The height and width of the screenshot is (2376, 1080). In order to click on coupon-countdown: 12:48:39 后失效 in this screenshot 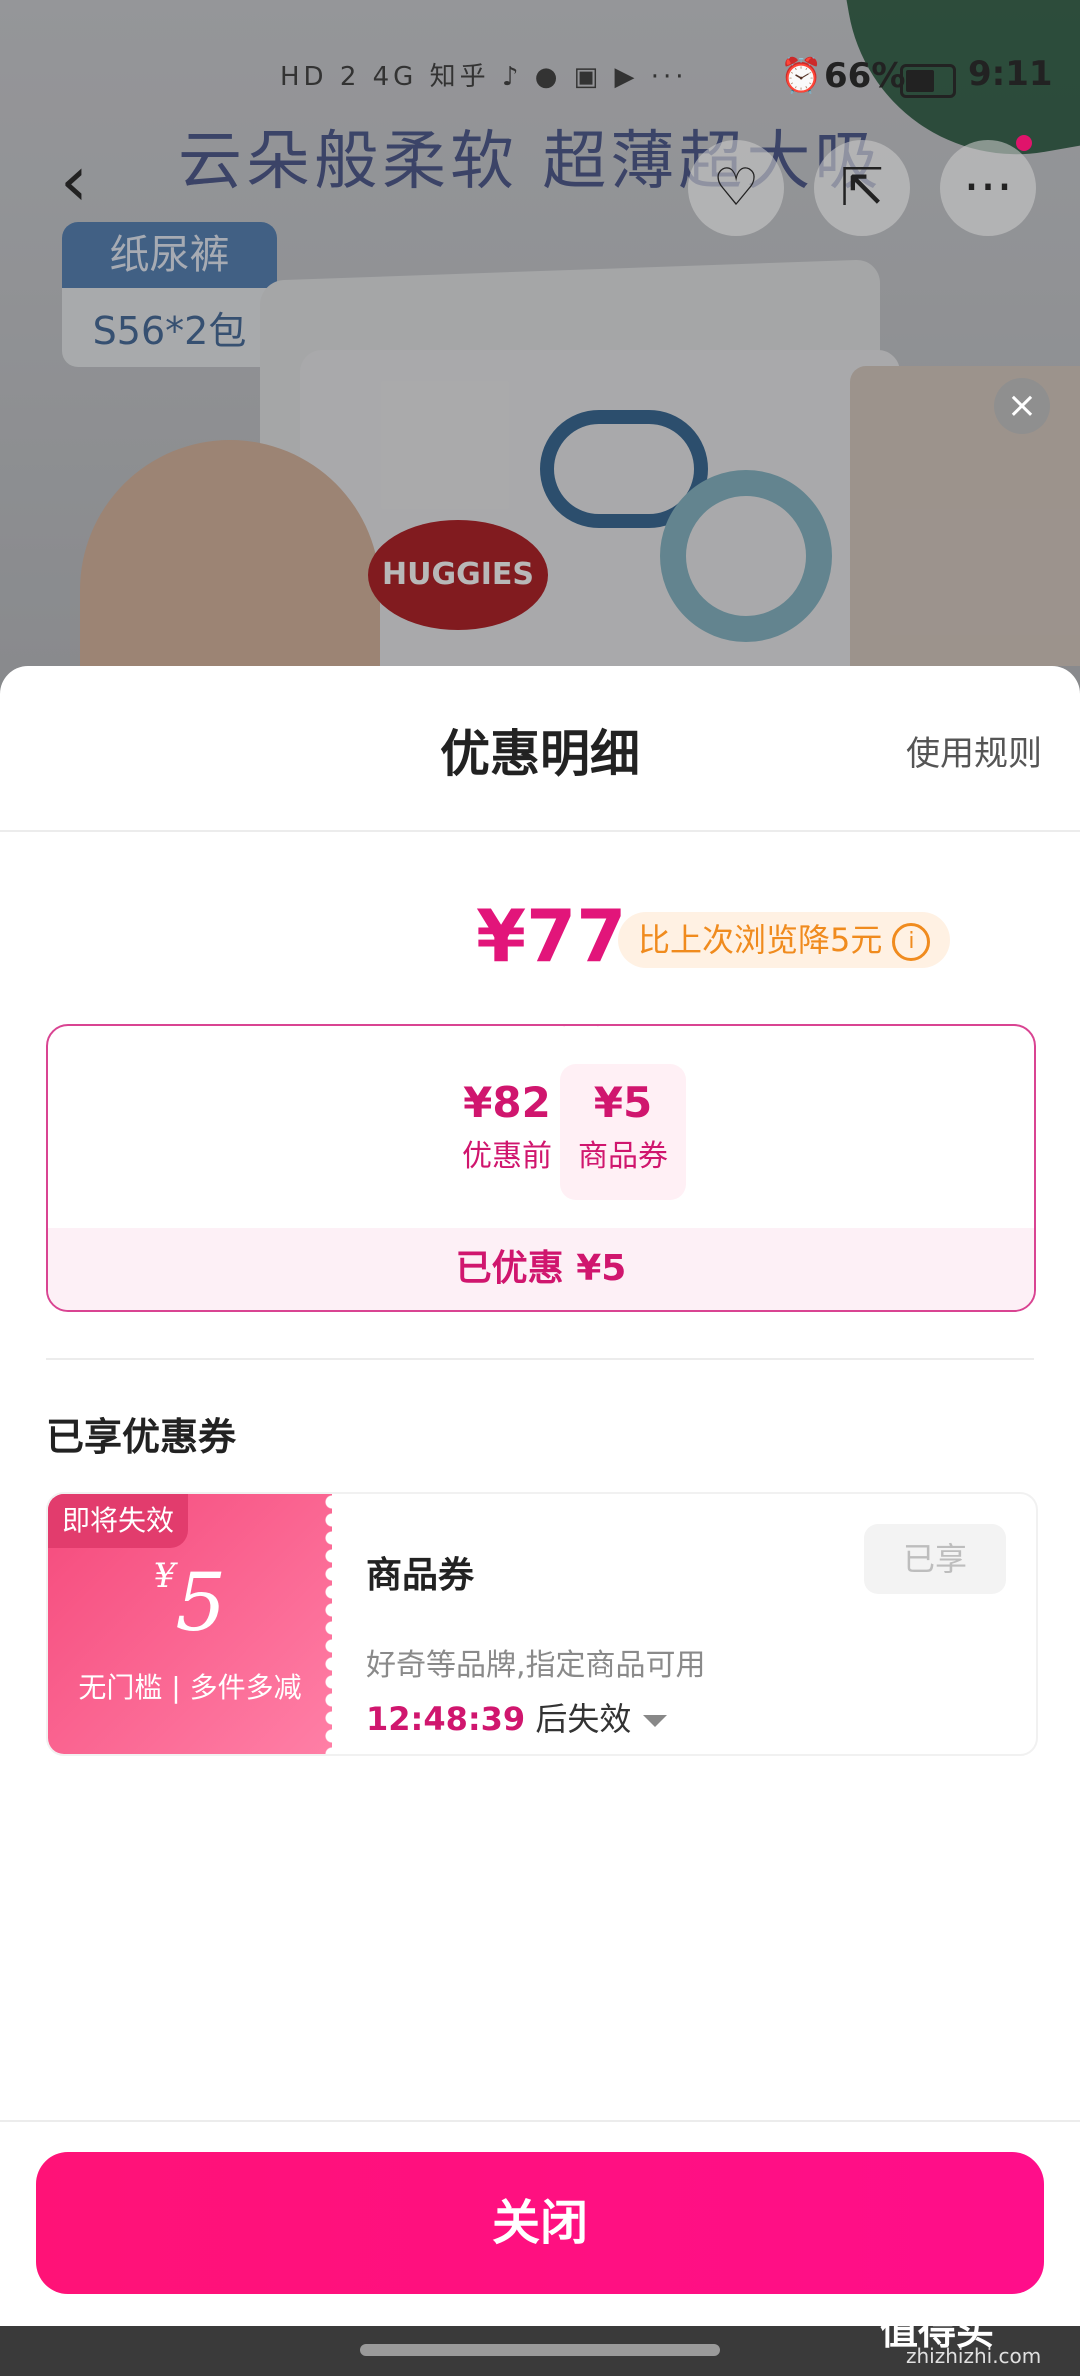, I will do `click(517, 1717)`.